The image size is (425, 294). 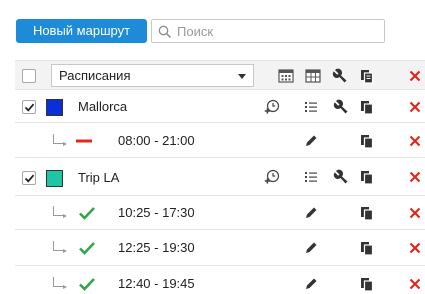 What do you see at coordinates (156, 140) in the screenshot?
I see `trip-time: 08:00 - 21:00` at bounding box center [156, 140].